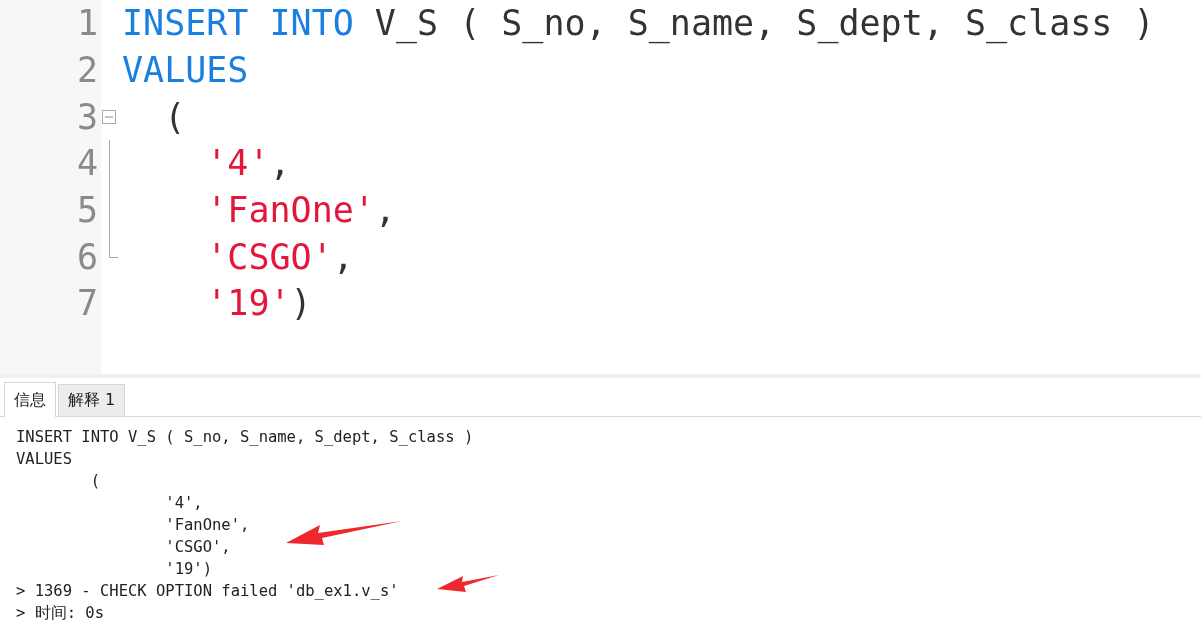  I want to click on code-line: '4',, so click(248, 163).